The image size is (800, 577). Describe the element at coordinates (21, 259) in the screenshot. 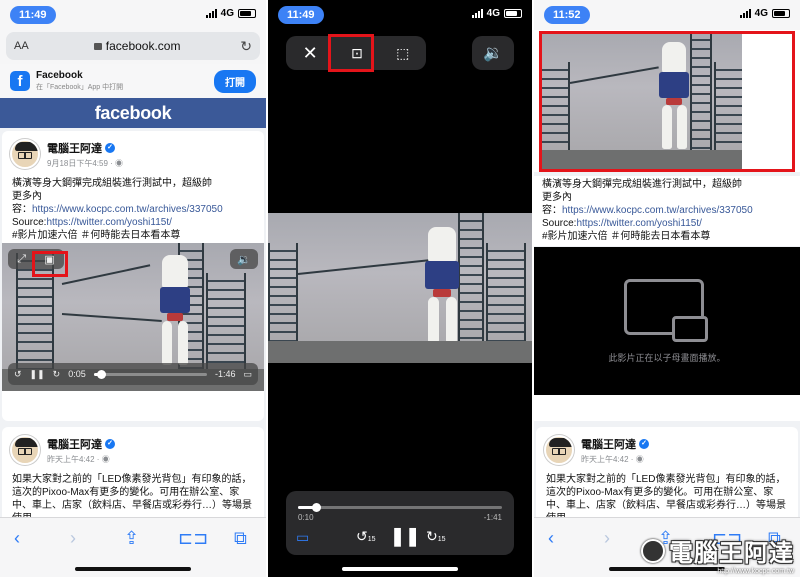

I see `expand-icon: ⤢` at that location.